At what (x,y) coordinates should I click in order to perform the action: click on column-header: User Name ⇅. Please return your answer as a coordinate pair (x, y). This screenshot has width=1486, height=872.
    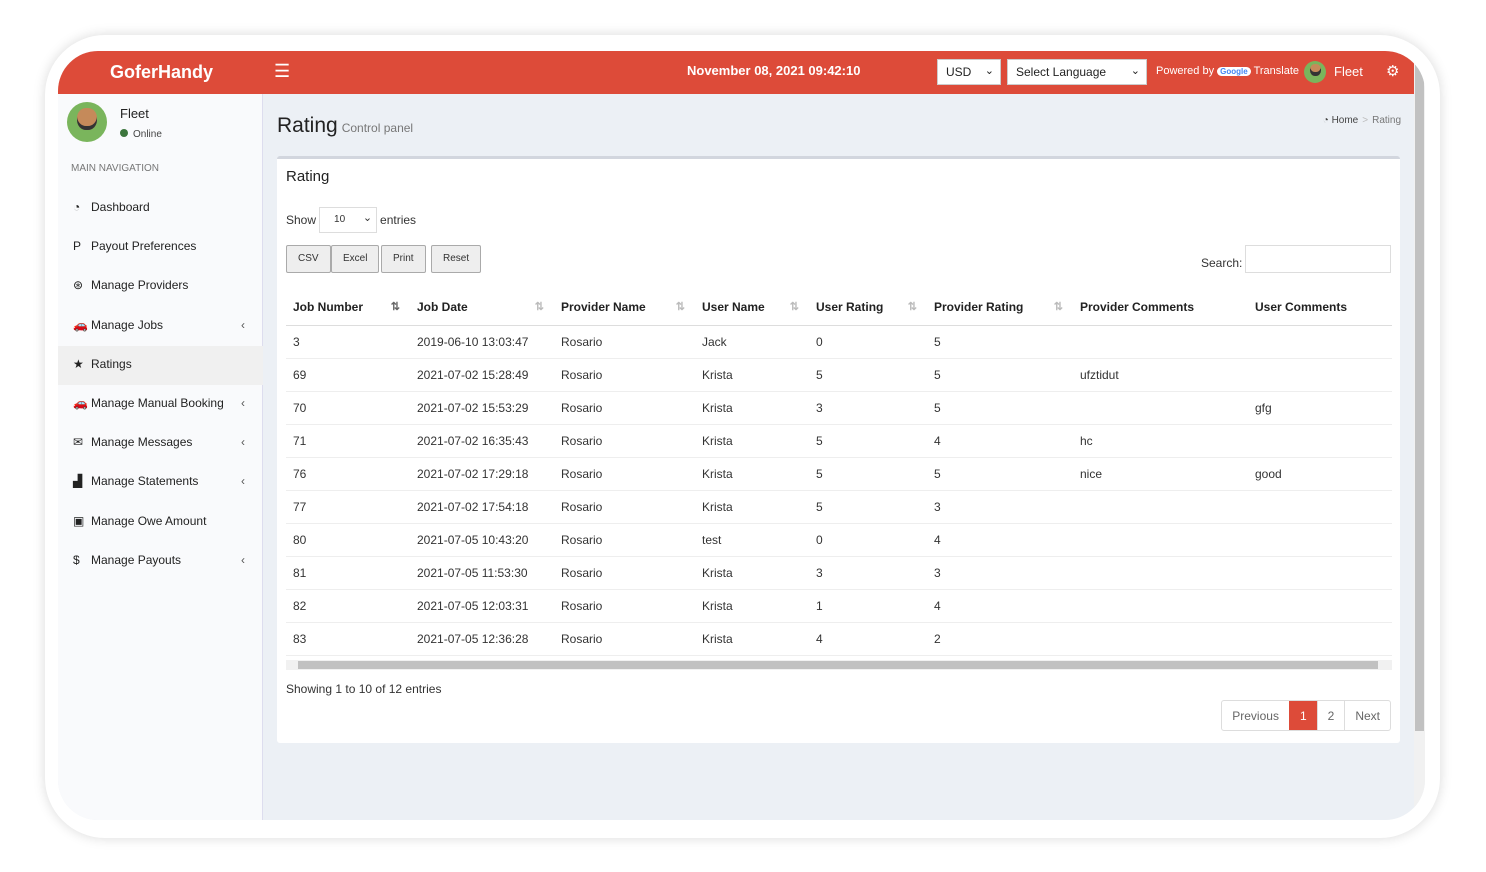
    Looking at the image, I should click on (752, 308).